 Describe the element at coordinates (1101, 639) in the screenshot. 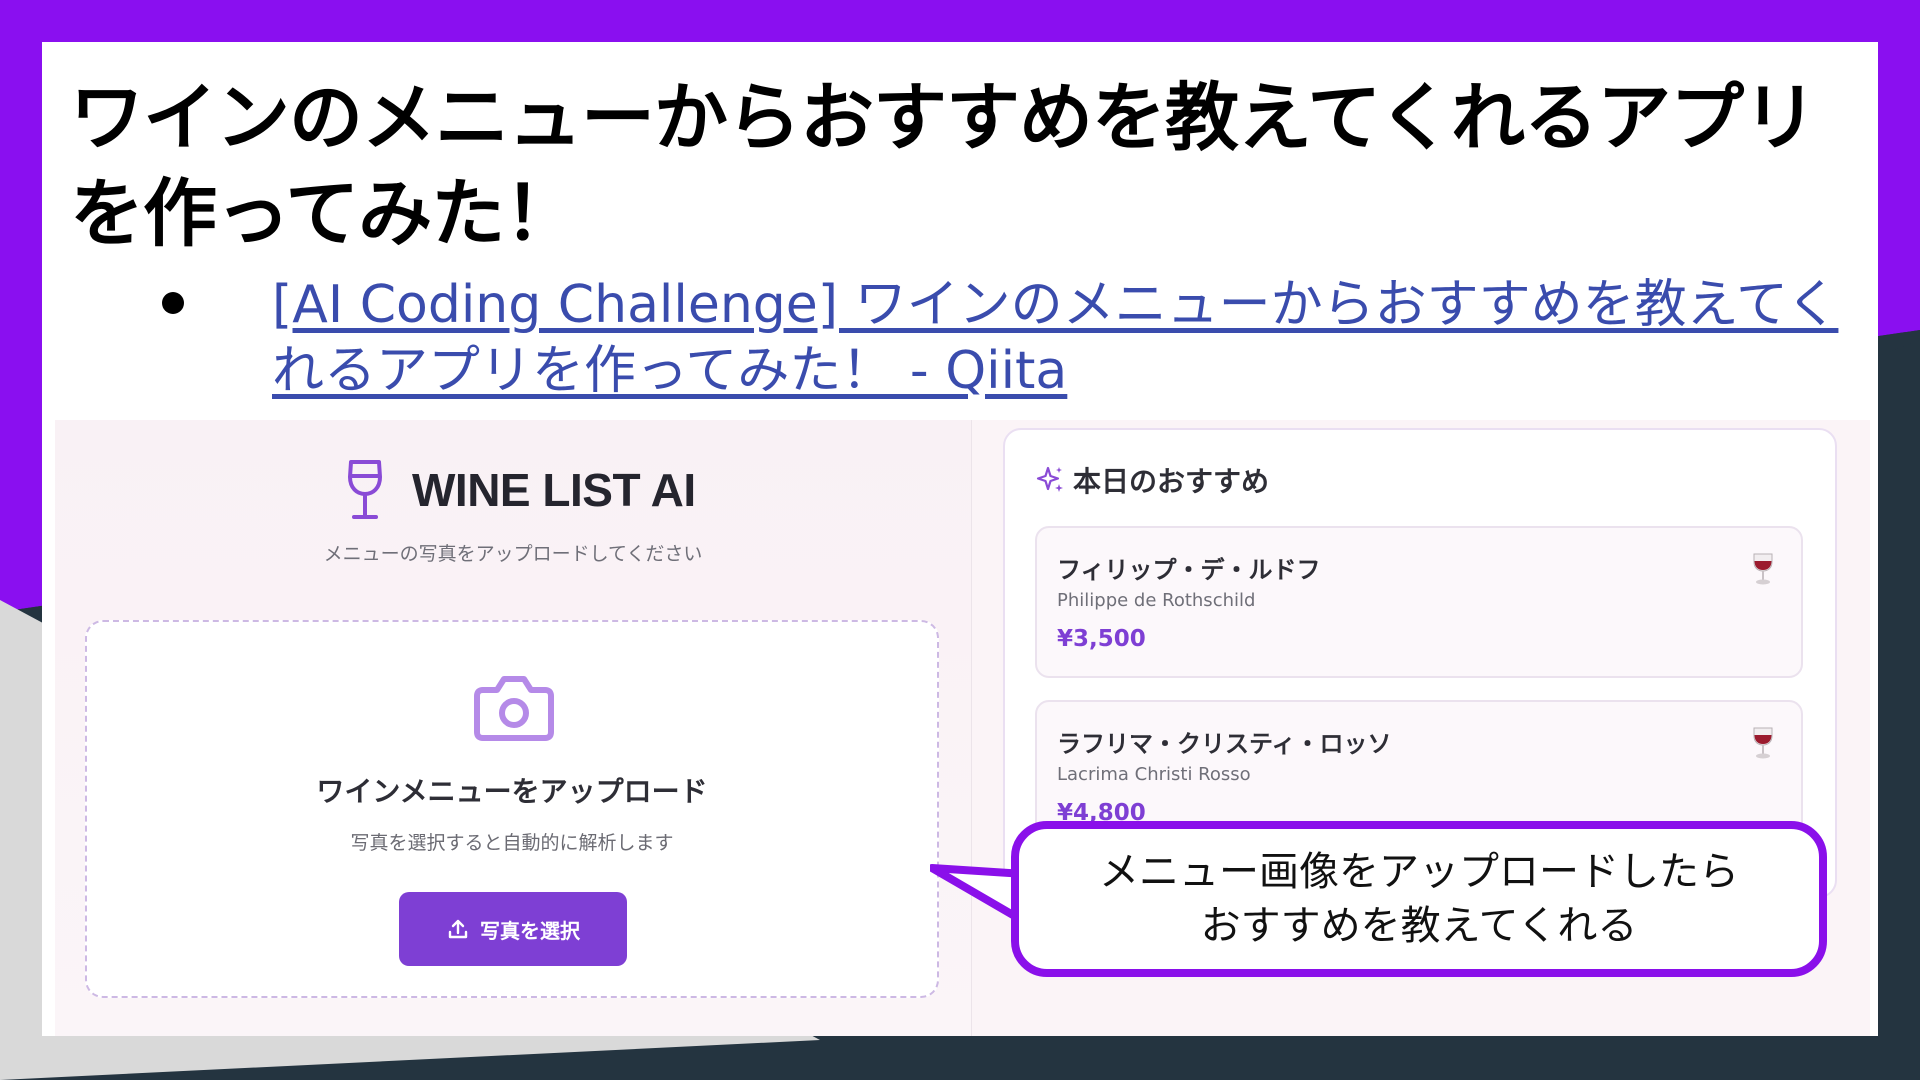

I see `wine-price: ¥3,500` at that location.